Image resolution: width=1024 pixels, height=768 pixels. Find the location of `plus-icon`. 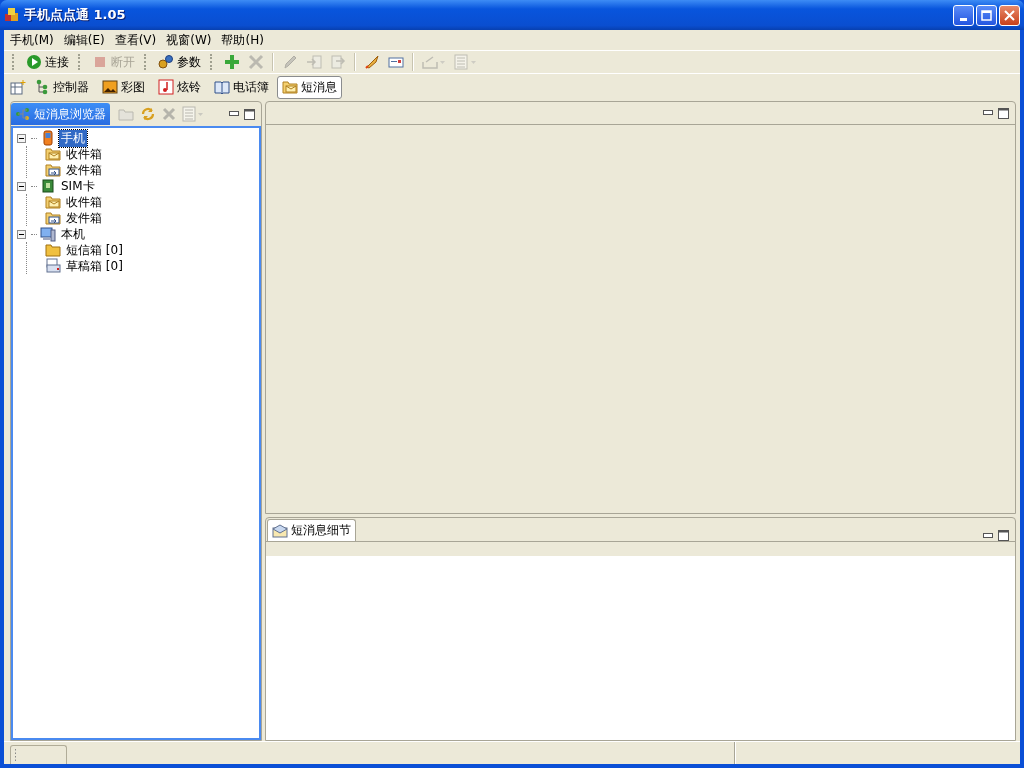

plus-icon is located at coordinates (232, 62).